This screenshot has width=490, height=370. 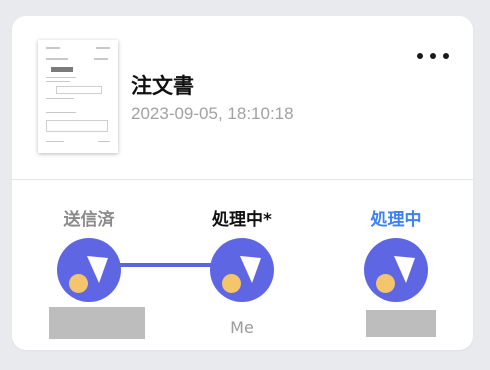 I want to click on more-horizontal-icon, so click(x=433, y=56).